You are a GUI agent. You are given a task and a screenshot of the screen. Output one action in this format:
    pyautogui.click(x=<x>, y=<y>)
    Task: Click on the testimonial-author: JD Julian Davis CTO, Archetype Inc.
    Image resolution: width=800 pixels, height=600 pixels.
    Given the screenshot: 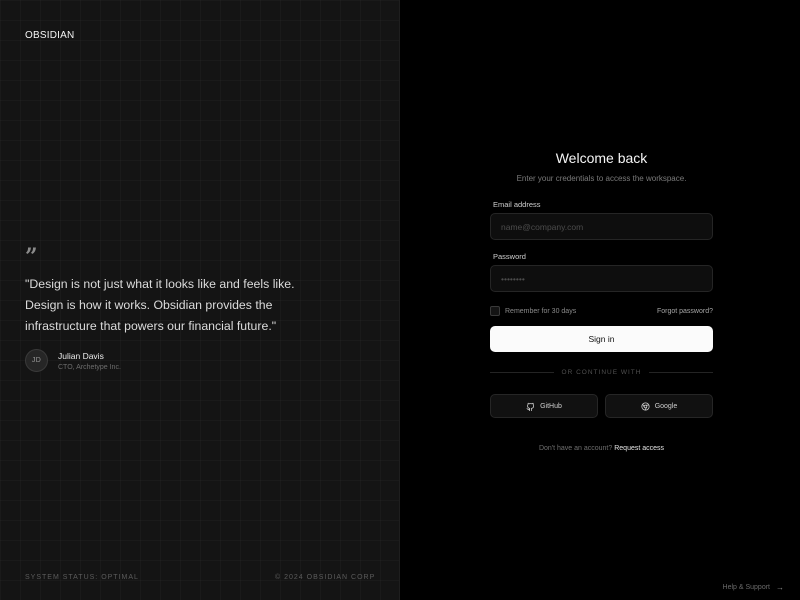 What is the action you would take?
    pyautogui.click(x=73, y=360)
    